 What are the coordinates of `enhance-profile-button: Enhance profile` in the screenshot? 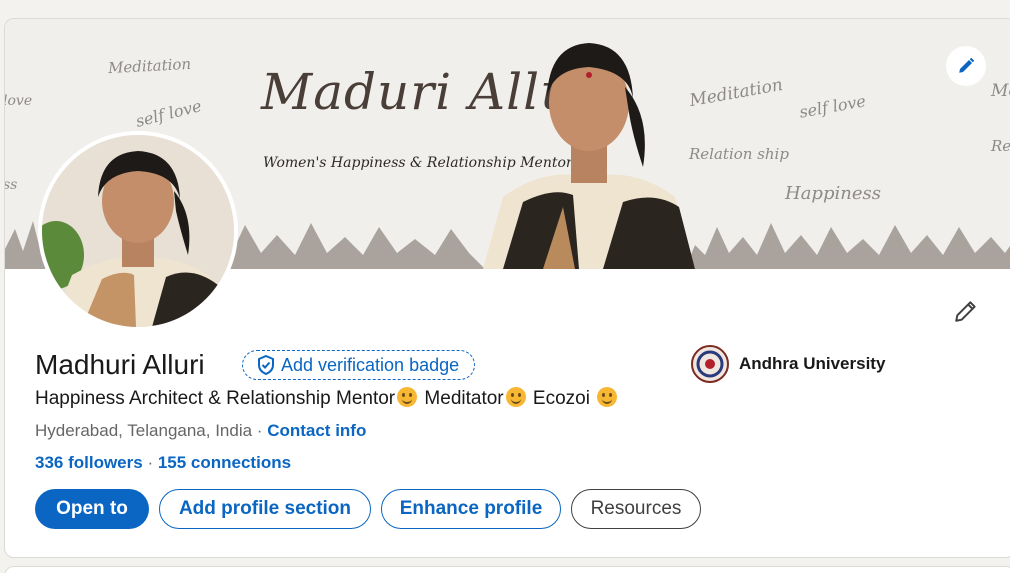 It's located at (471, 509).